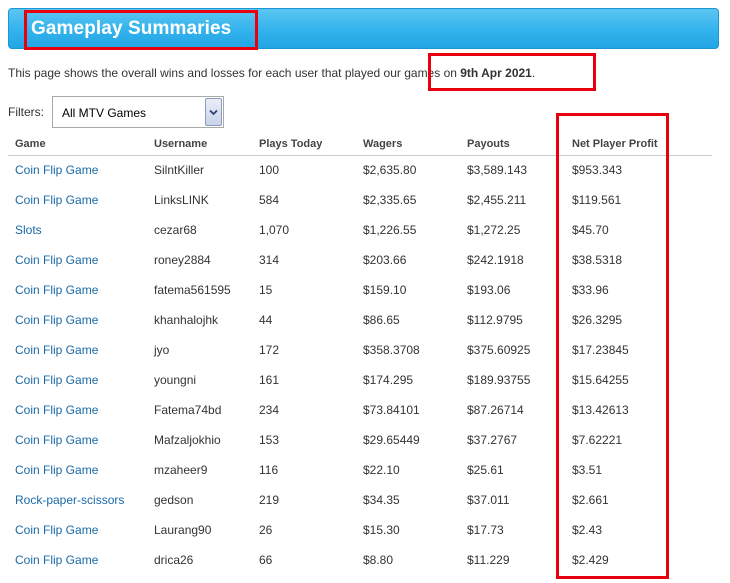  I want to click on cell-username: mzaheer9, so click(181, 470).